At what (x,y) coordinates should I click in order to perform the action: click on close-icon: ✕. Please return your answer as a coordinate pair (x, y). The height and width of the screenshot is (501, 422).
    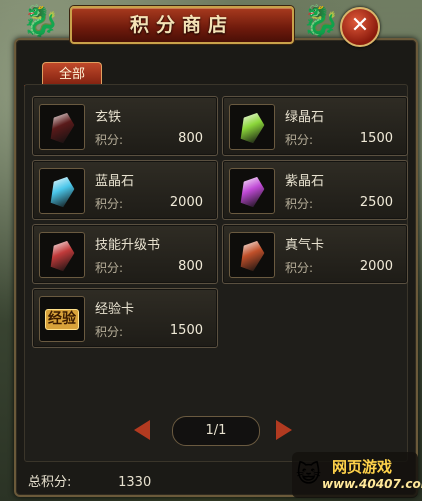
    Looking at the image, I should click on (360, 25).